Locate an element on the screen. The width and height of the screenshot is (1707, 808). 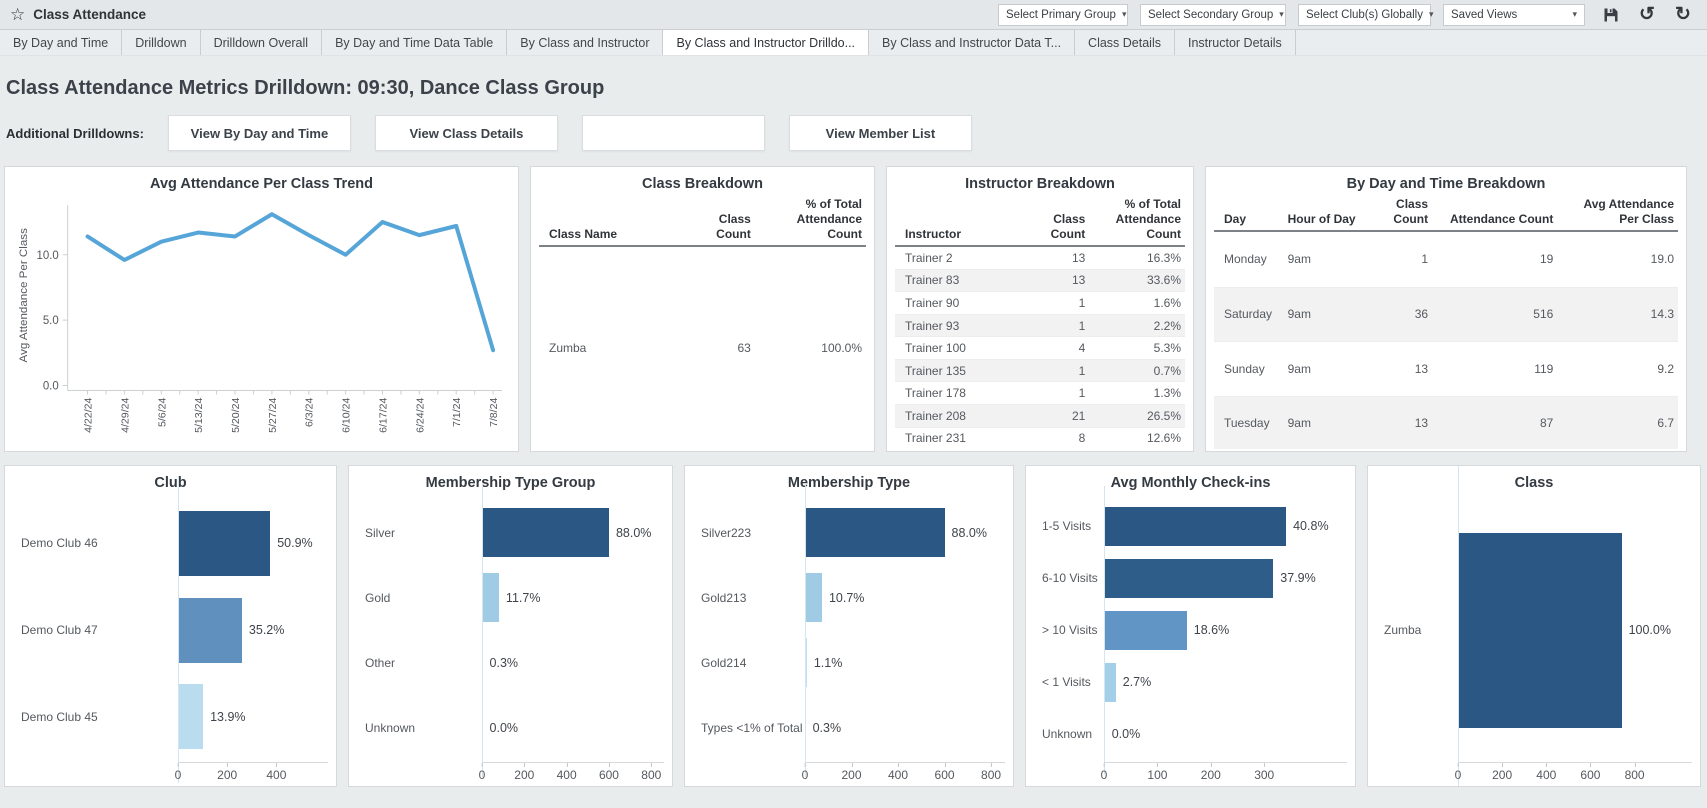
x-axis: 0 200 400 600 800 is located at coordinates (903, 773).